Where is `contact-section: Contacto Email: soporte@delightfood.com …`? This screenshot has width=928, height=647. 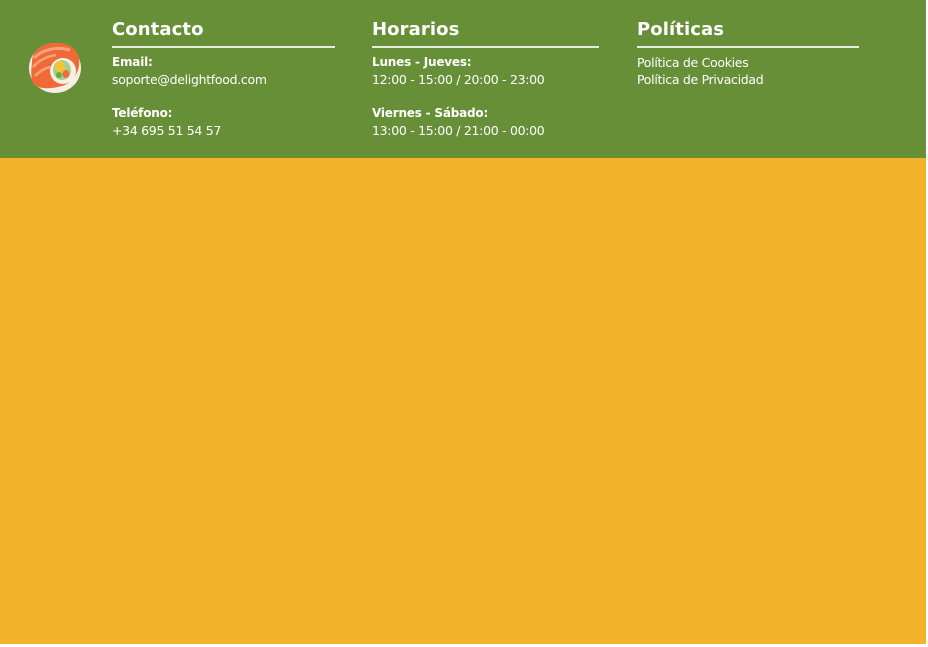 contact-section: Contacto Email: soporte@delightfood.com … is located at coordinates (223, 78).